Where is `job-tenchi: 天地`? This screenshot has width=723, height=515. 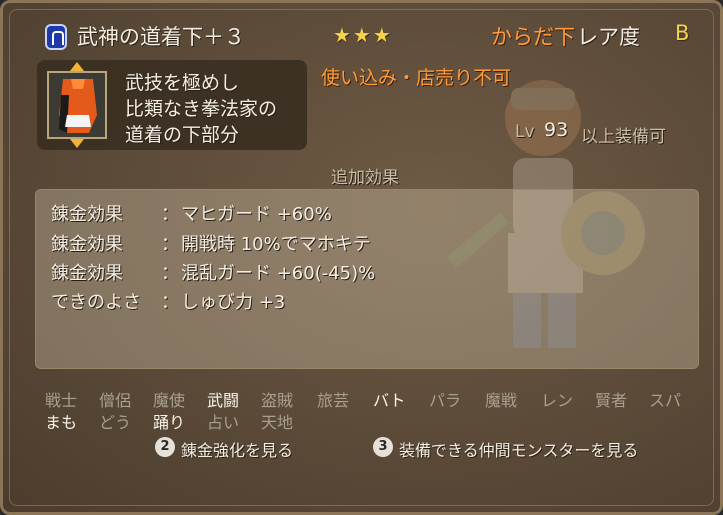
job-tenchi: 天地 is located at coordinates (277, 422).